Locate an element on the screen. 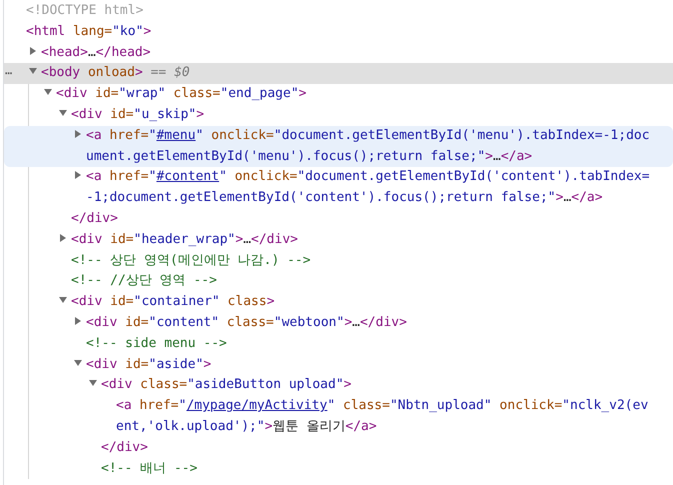 This screenshot has height=485, width=673. code-line: <a href="/mypage/myActivity" class="Nbtn_upload" onclick="nclk_v2(ev is located at coordinates (338, 406).